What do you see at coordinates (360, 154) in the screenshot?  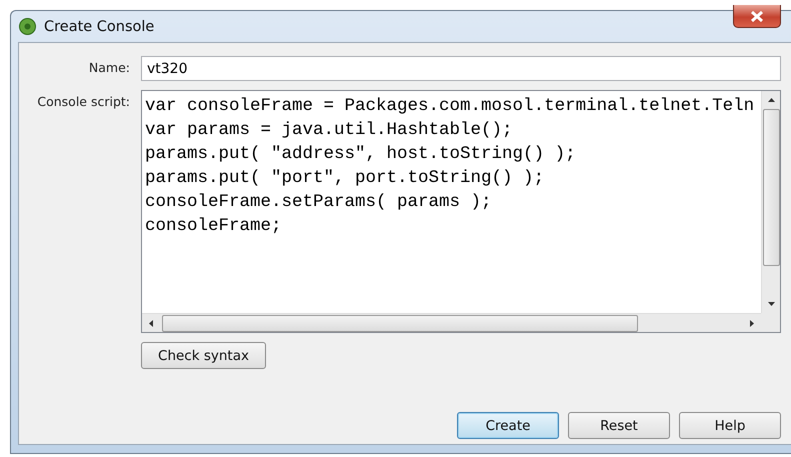 I see `code-line: params.put( "address", host.toString() );` at bounding box center [360, 154].